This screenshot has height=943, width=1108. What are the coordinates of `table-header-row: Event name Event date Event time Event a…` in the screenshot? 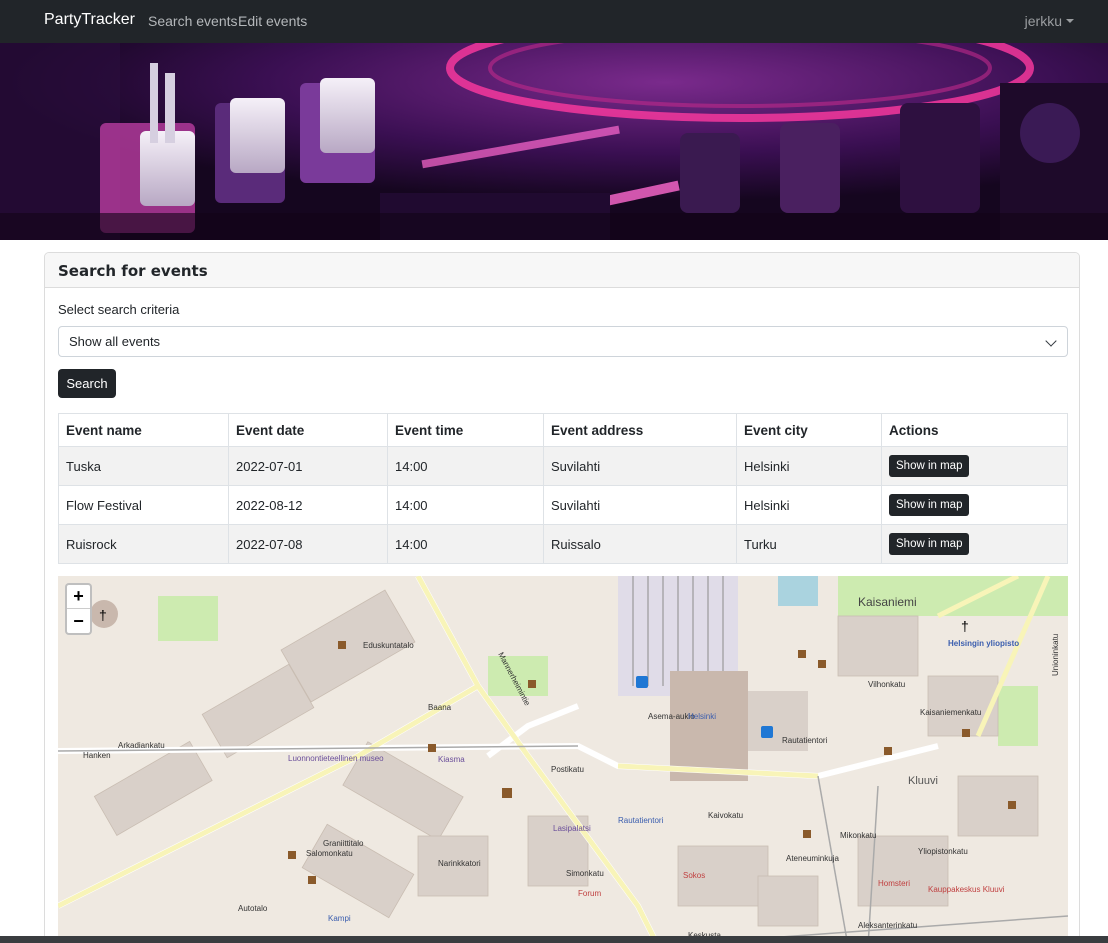 It's located at (563, 430).